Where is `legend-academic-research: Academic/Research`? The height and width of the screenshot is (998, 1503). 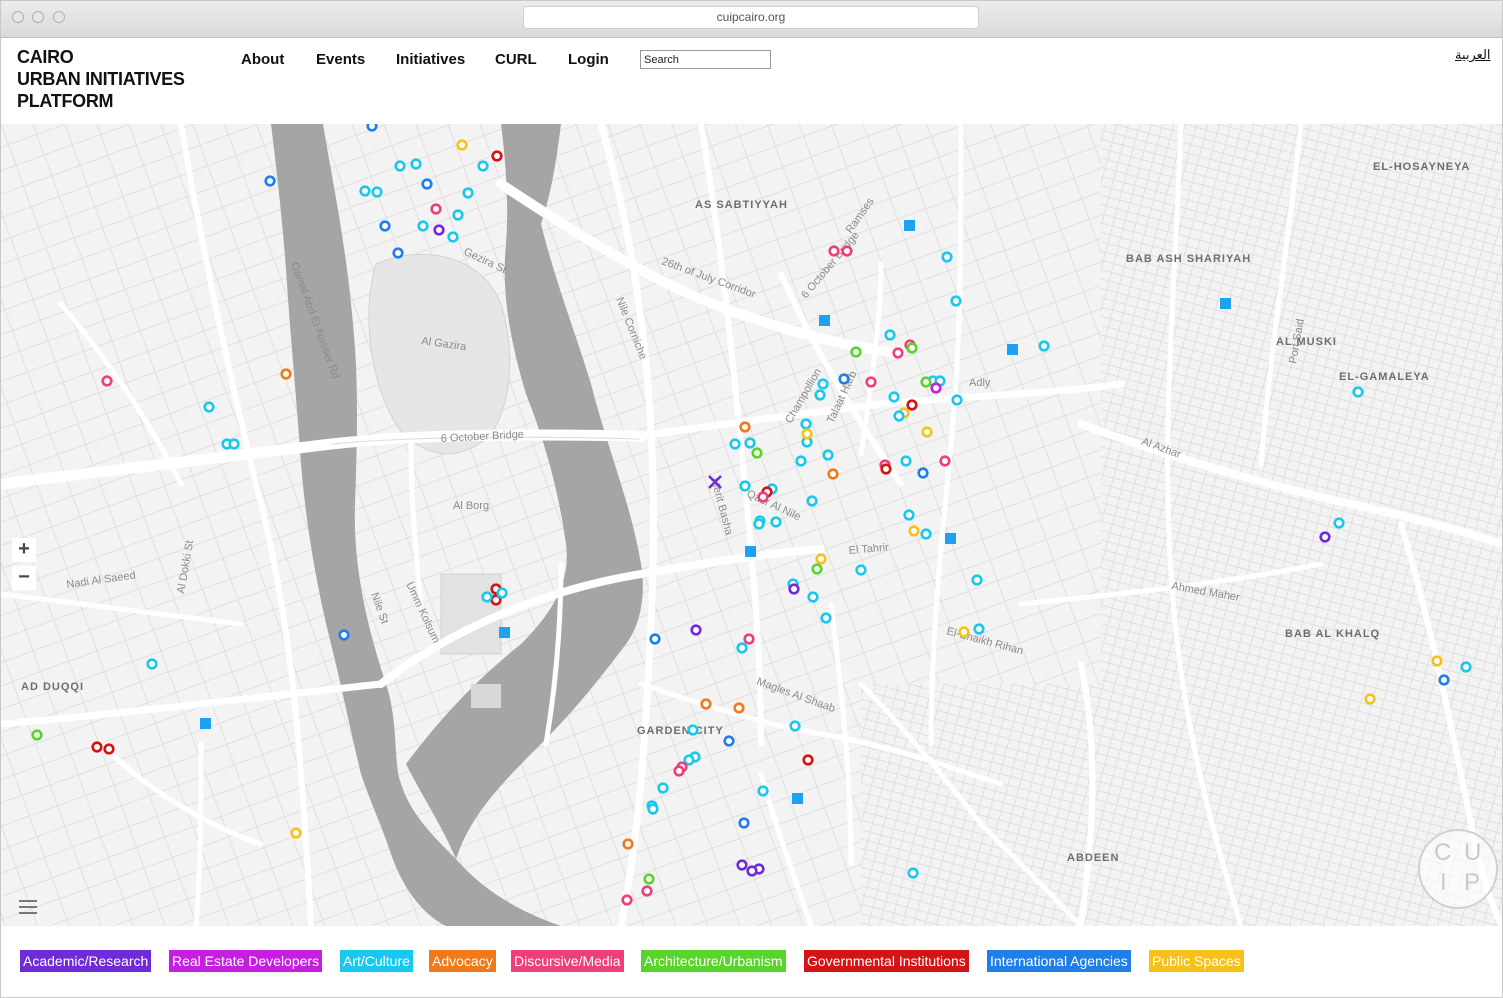
legend-academic-research: Academic/Research is located at coordinates (86, 961).